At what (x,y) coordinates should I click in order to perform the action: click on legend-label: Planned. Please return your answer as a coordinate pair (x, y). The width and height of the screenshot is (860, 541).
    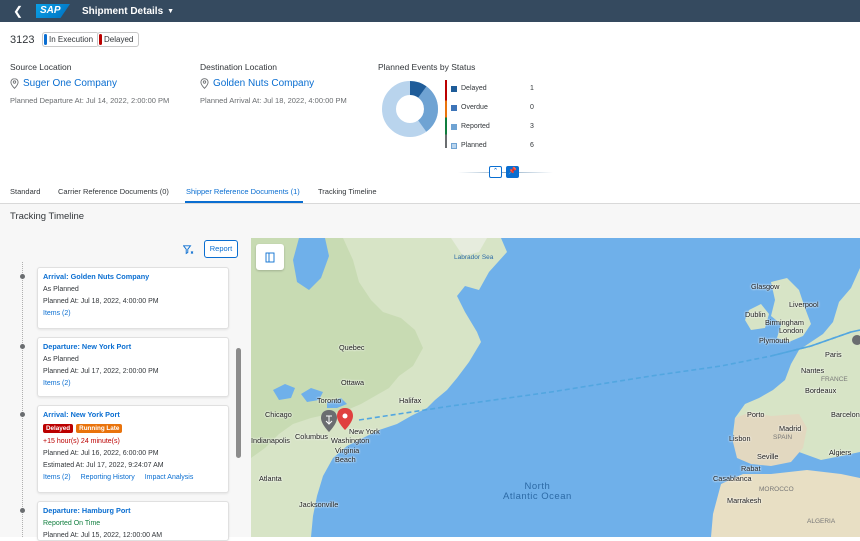
    Looking at the image, I should click on (474, 145).